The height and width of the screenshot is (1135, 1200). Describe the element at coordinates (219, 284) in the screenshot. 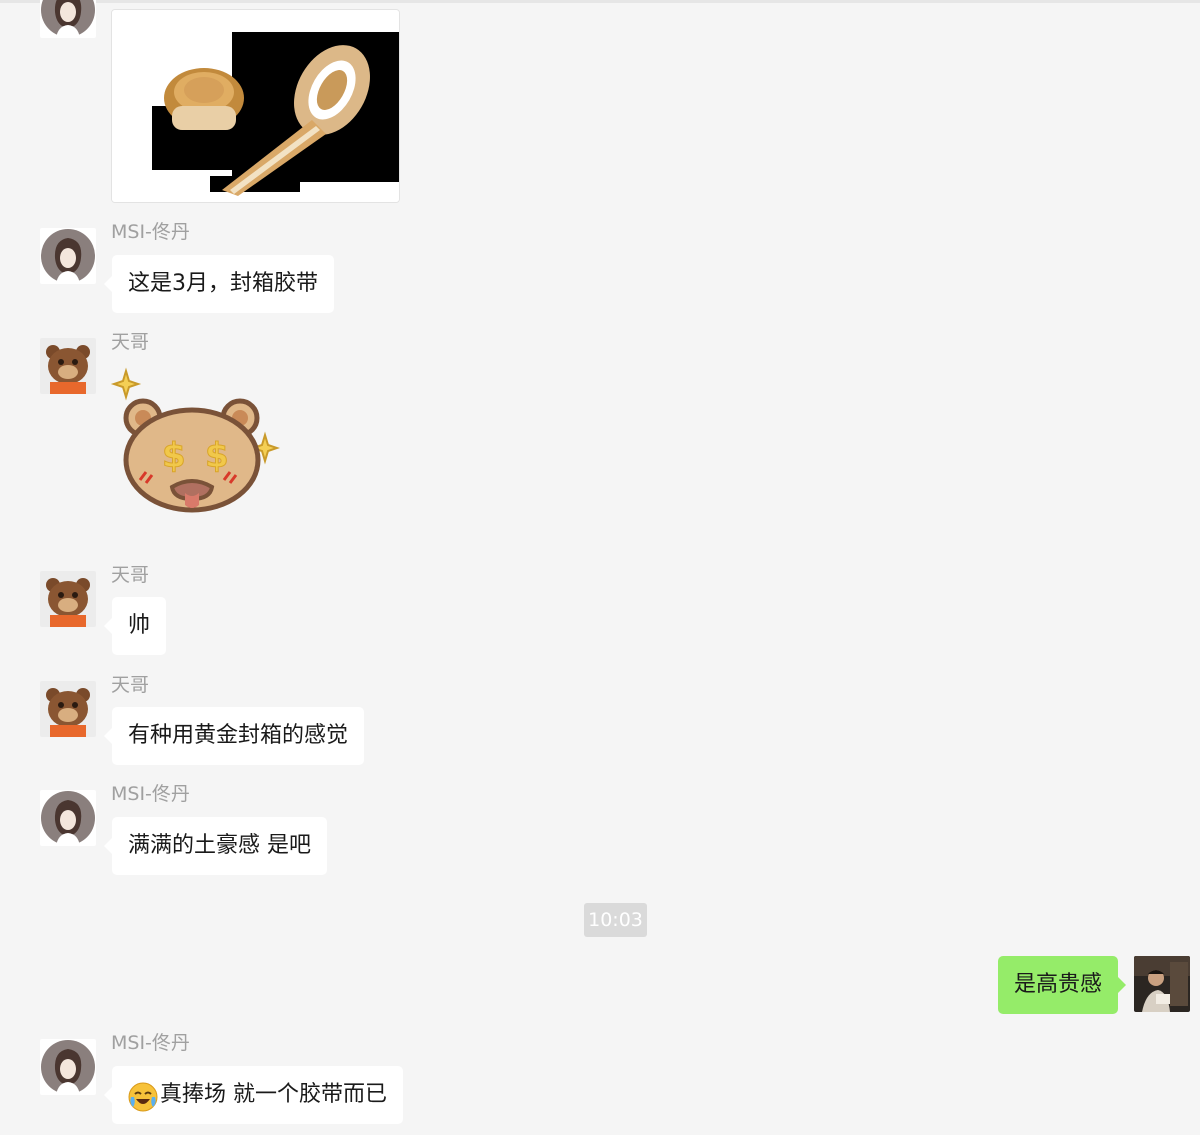

I see `message-bubble: 这是3月，封箱胶带` at that location.